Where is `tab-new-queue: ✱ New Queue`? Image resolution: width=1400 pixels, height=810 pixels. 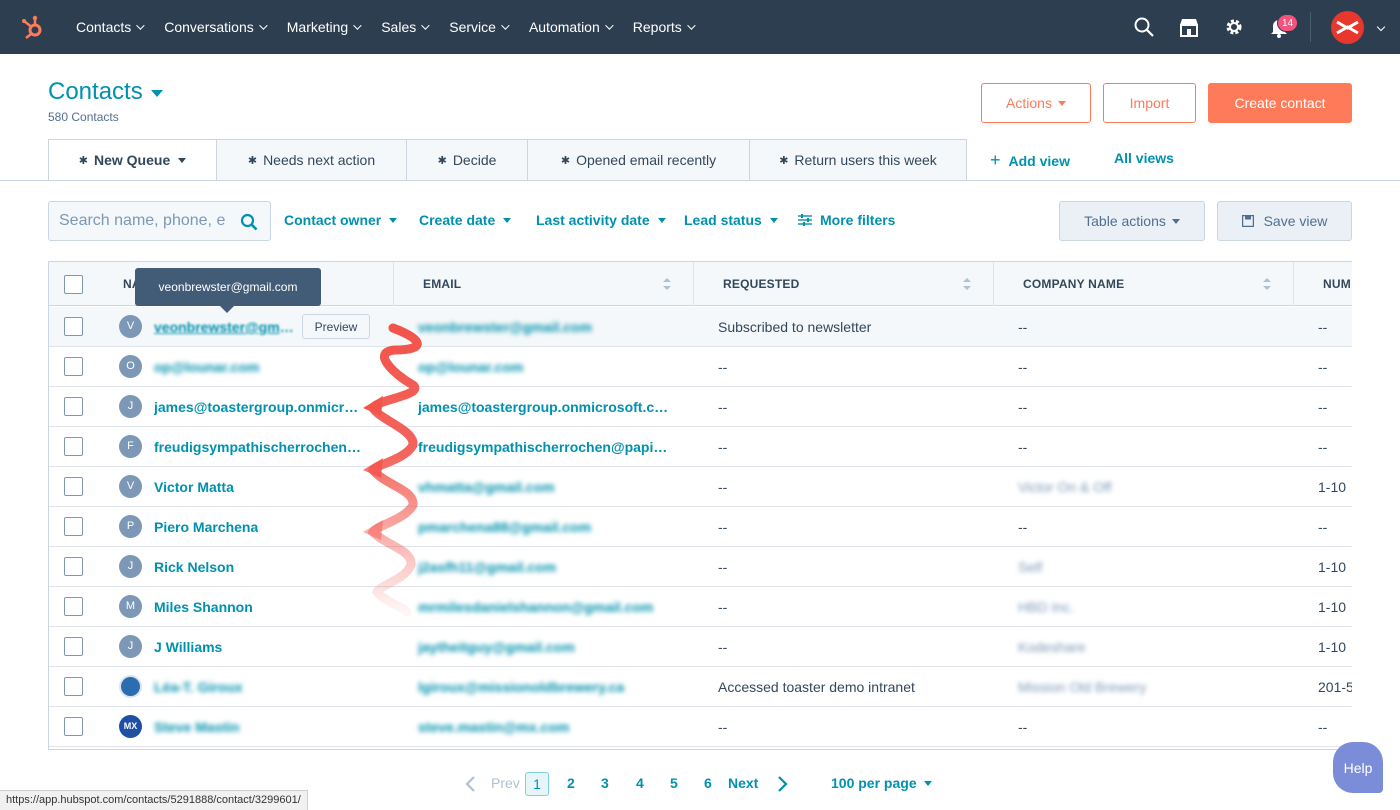 tab-new-queue: ✱ New Queue is located at coordinates (132, 160).